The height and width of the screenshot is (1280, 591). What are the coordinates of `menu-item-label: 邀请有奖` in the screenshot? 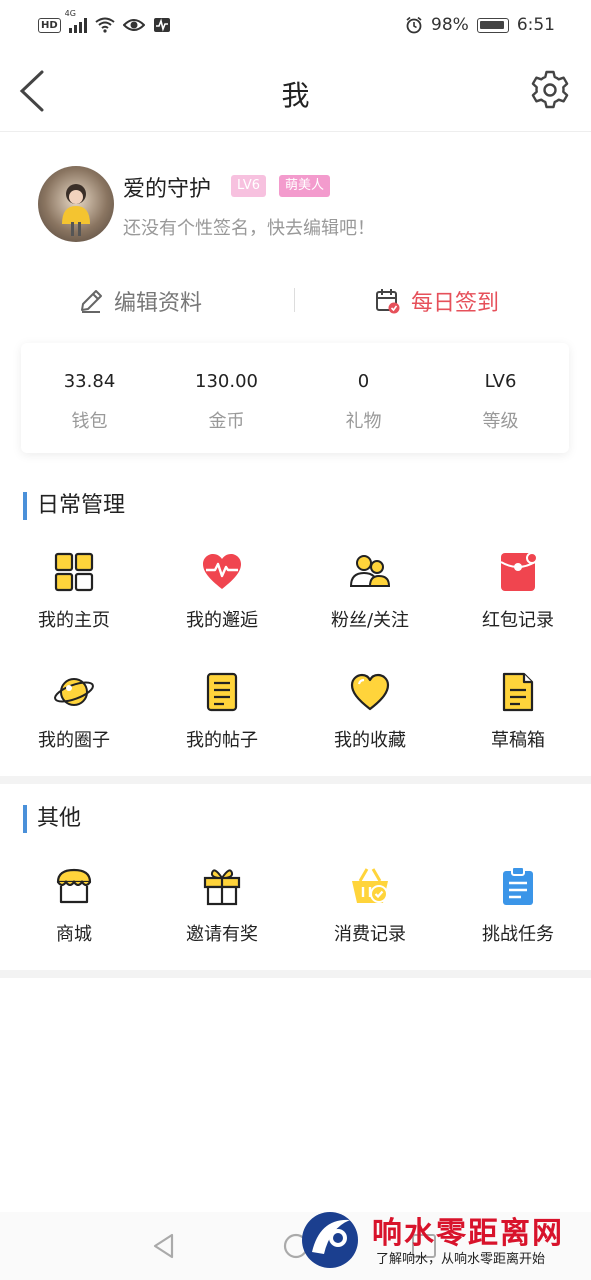 It's located at (222, 934).